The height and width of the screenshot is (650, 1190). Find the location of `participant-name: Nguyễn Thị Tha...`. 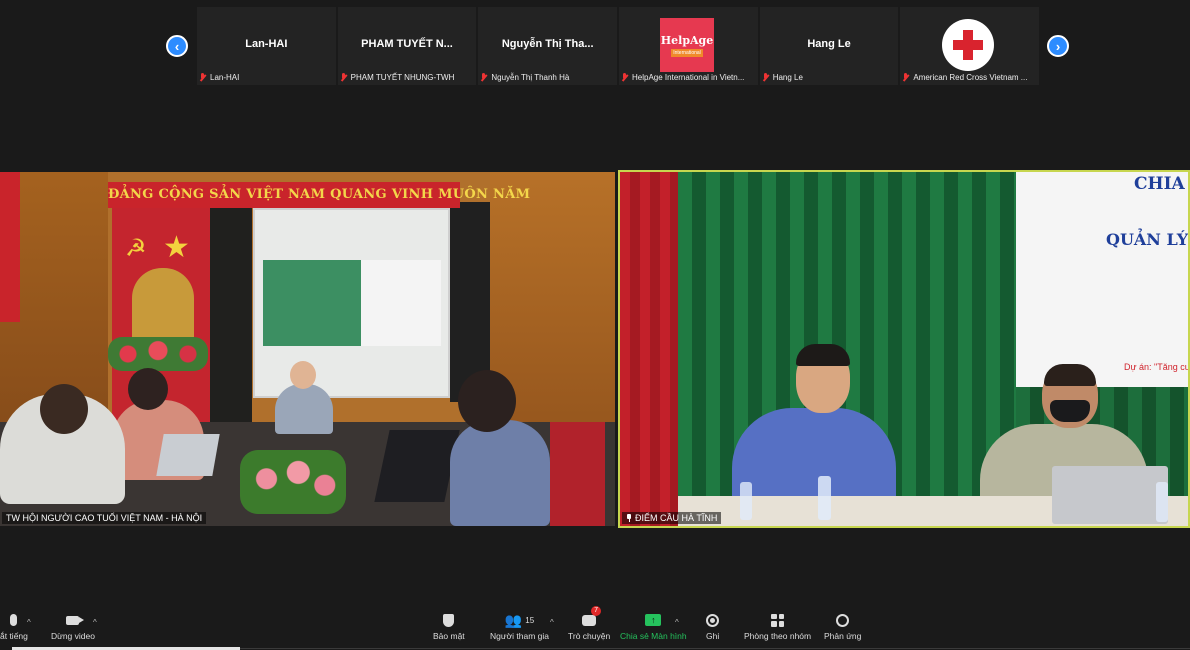

participant-name: Nguyễn Thị Tha... is located at coordinates (547, 44).